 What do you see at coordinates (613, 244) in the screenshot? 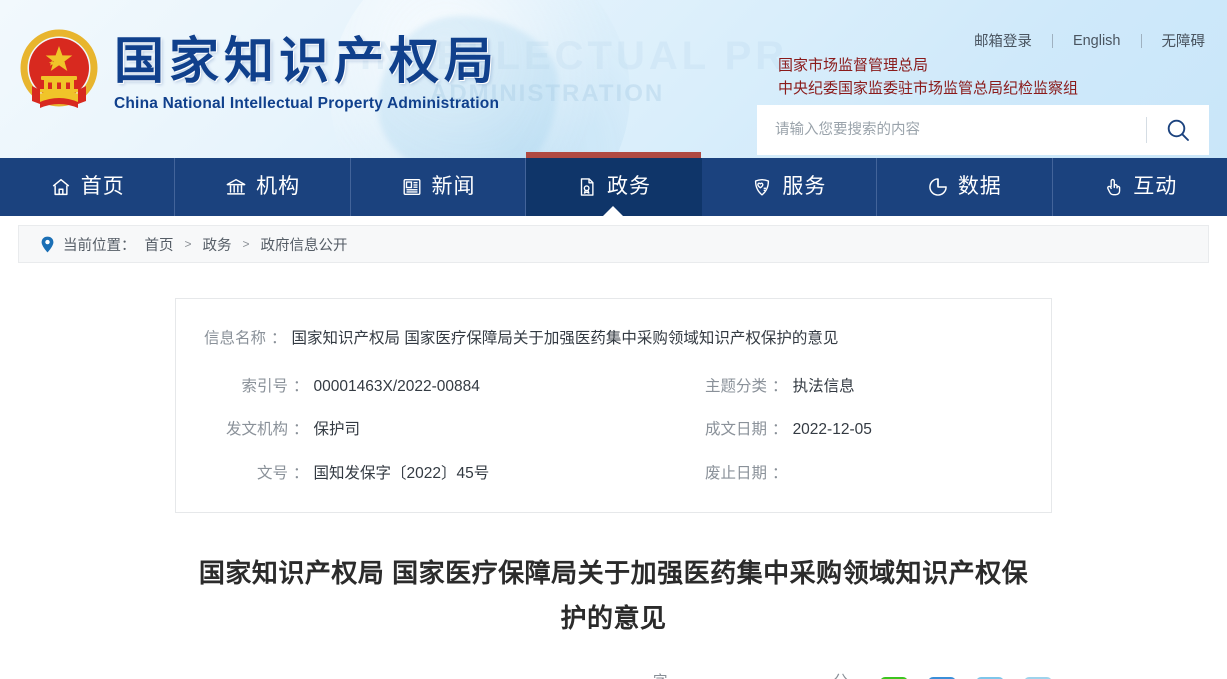
I see `breadcrumb: 当前位置： 首页 > 政务 > 政府信息公开` at bounding box center [613, 244].